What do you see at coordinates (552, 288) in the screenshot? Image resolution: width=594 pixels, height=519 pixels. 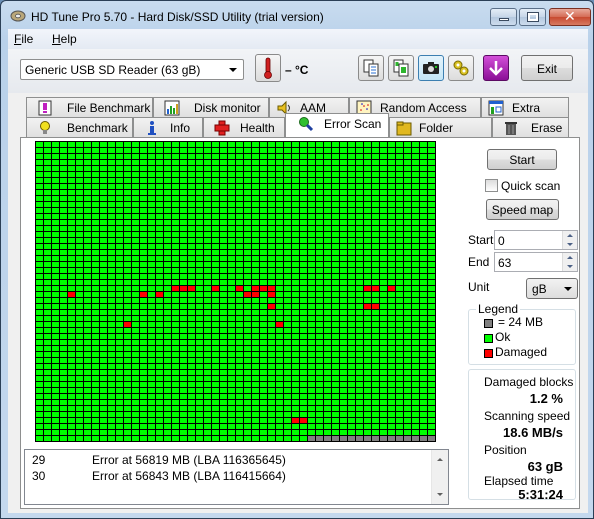 I see `unit-select: gB` at bounding box center [552, 288].